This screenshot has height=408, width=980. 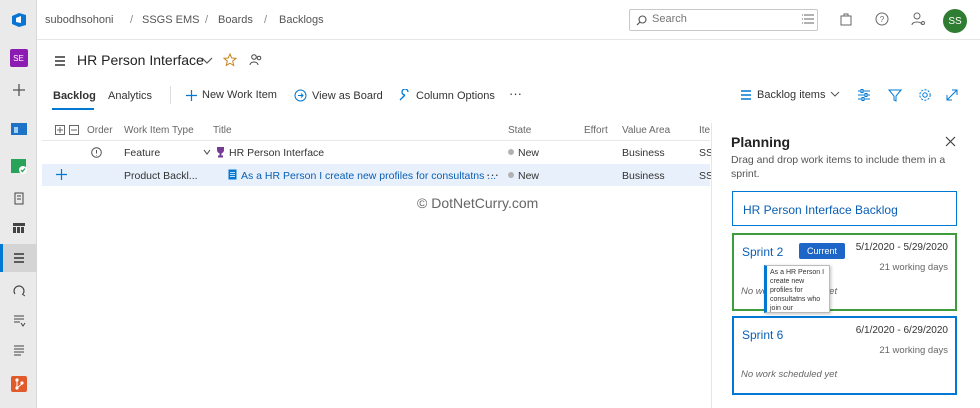 I want to click on row-more-icon: ···, so click(x=492, y=174).